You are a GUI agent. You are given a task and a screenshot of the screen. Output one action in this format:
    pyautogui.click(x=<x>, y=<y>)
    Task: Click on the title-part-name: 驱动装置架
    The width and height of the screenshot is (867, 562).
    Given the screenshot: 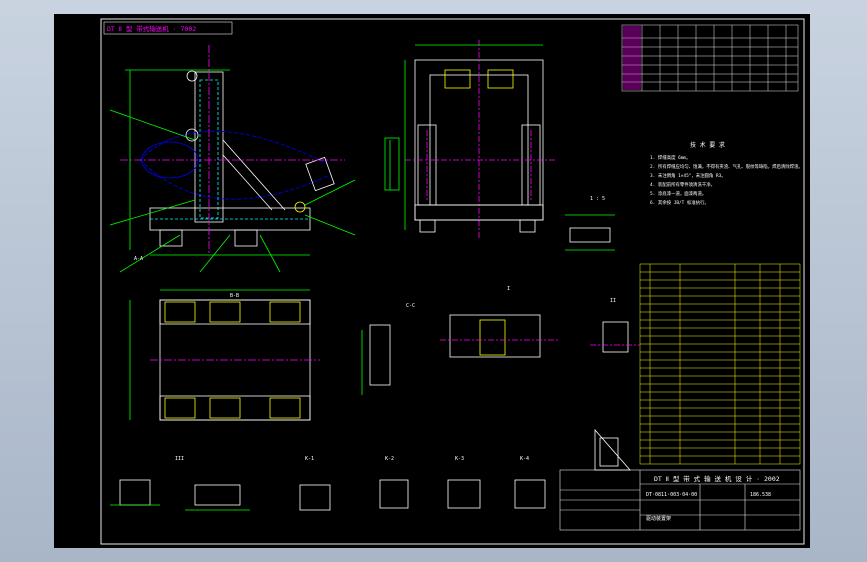 What is the action you would take?
    pyautogui.click(x=658, y=518)
    